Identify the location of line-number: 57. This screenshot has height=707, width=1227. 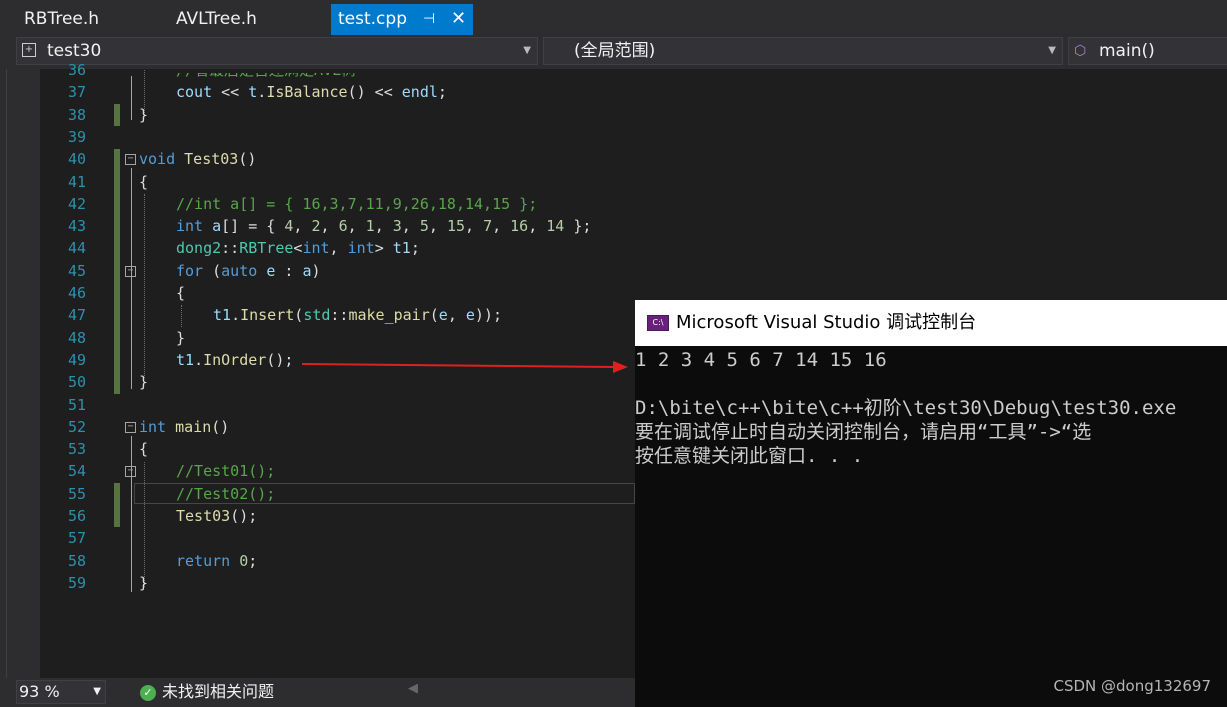
(76, 538).